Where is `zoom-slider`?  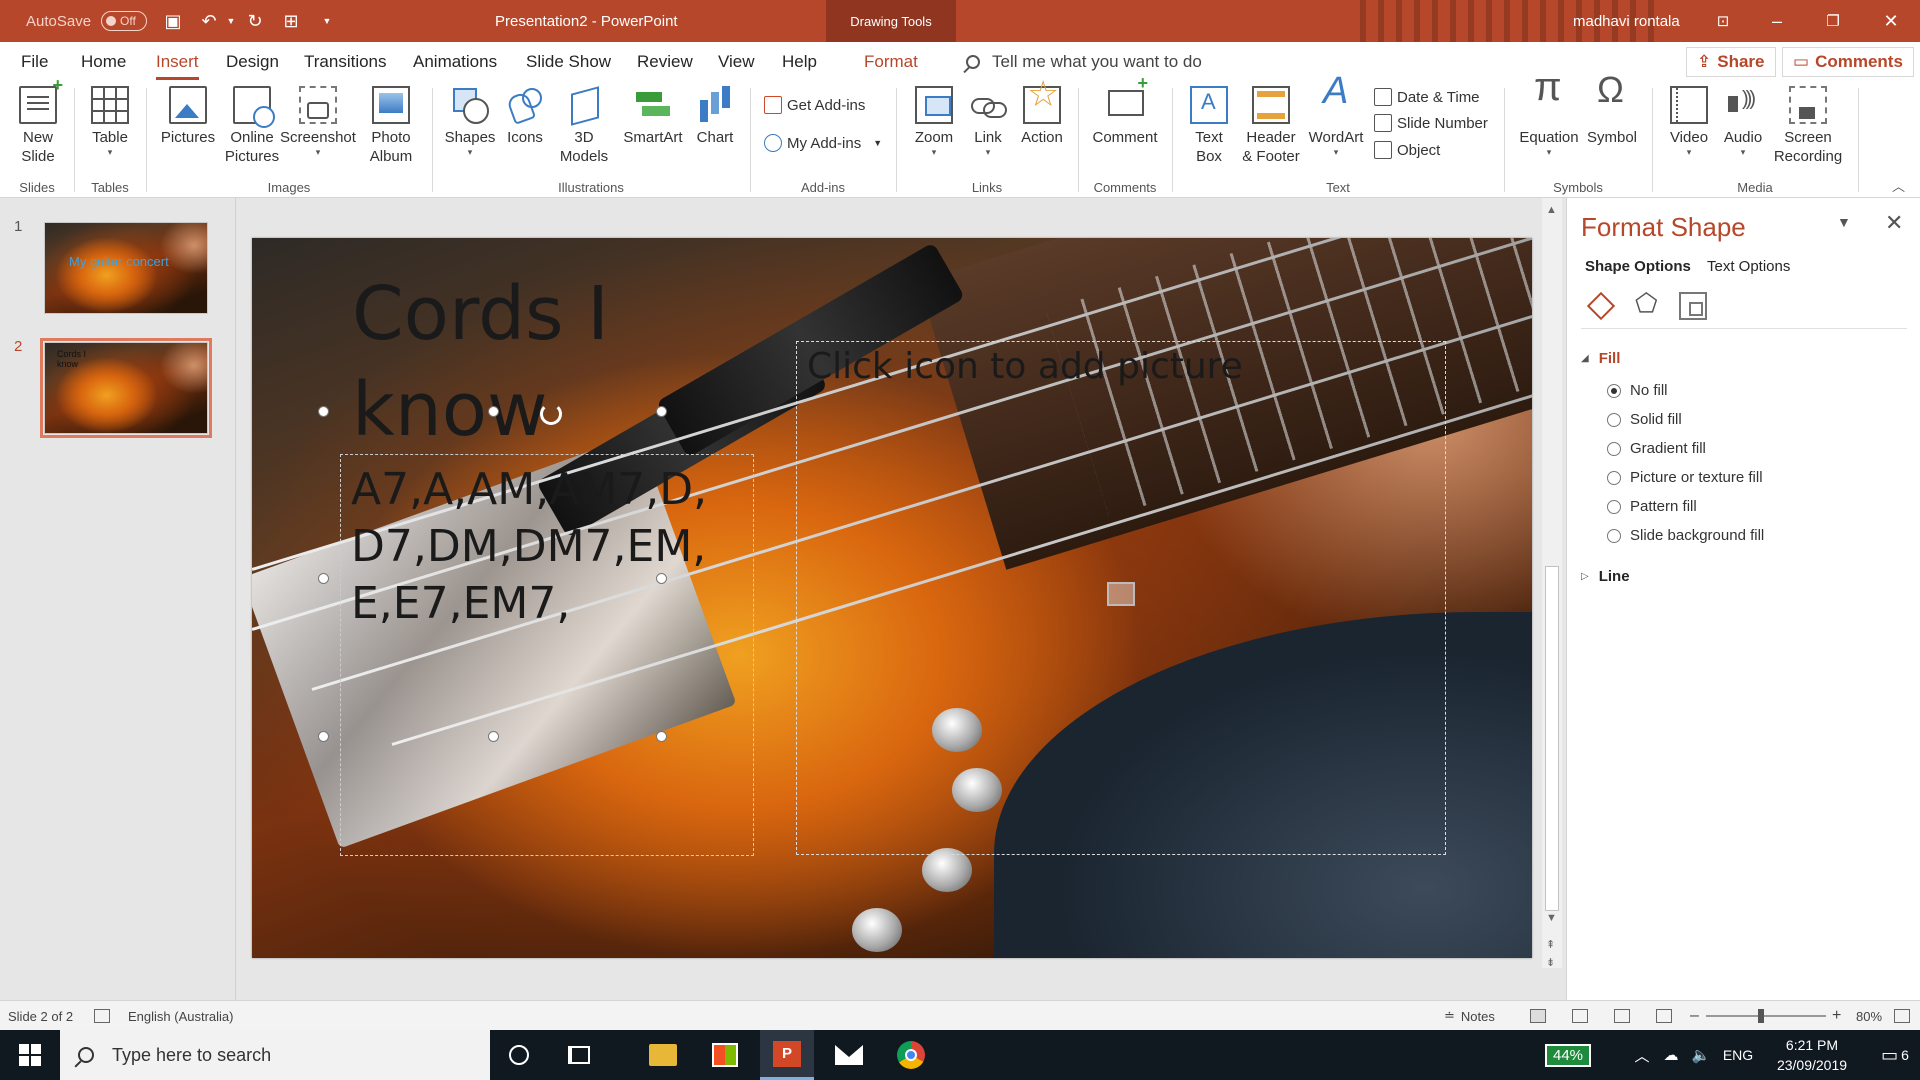 zoom-slider is located at coordinates (1766, 1016).